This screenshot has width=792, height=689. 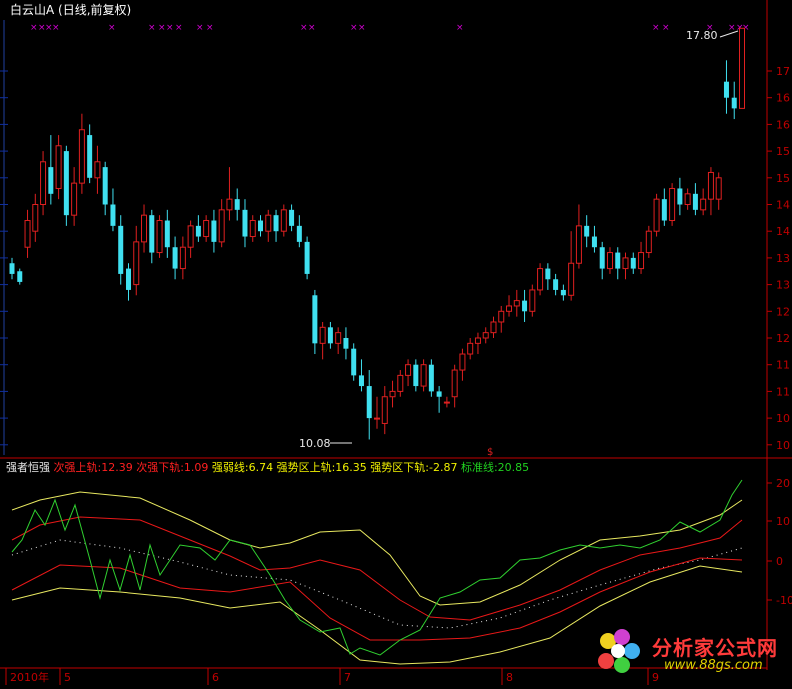 I want to click on x-tick-label: 2010年, so click(x=29, y=677).